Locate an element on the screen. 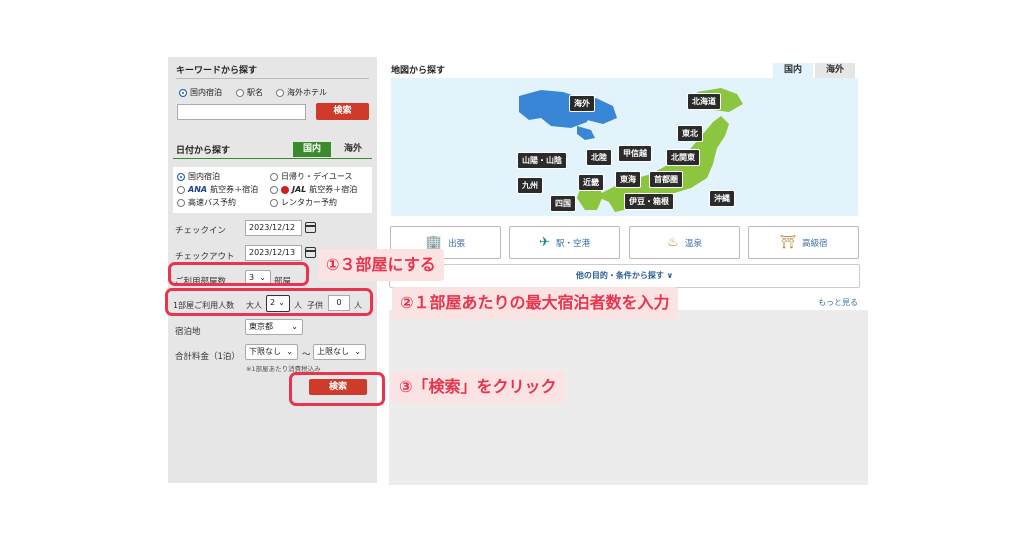 The height and width of the screenshot is (538, 1024). map-search-title: 地図から探す is located at coordinates (418, 71).